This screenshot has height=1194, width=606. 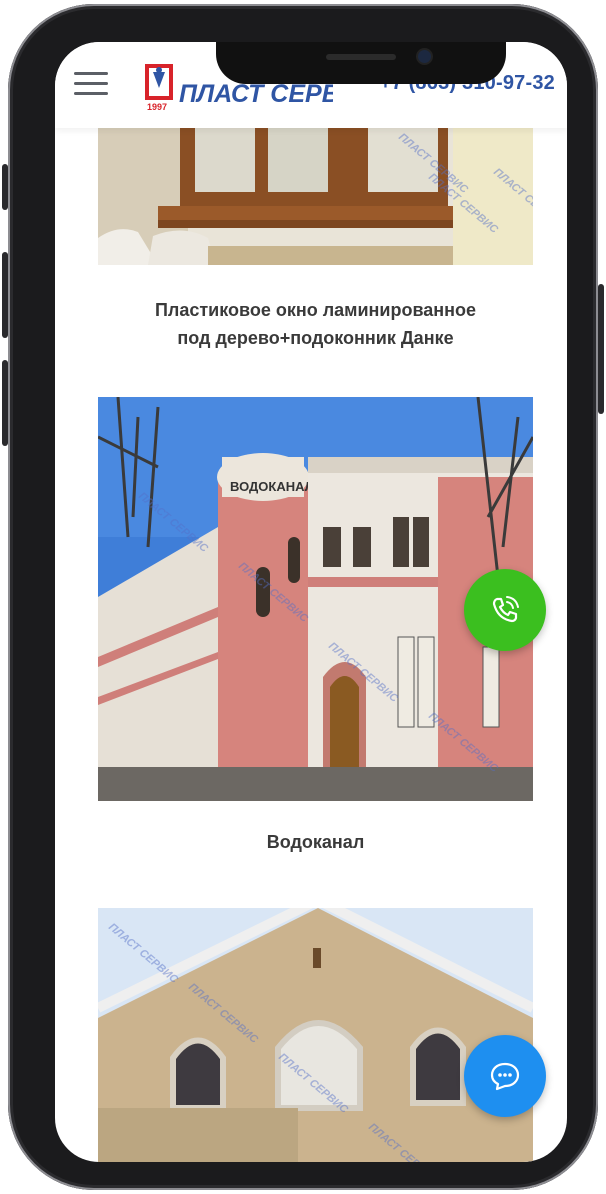 I want to click on power-button, so click(x=601, y=349).